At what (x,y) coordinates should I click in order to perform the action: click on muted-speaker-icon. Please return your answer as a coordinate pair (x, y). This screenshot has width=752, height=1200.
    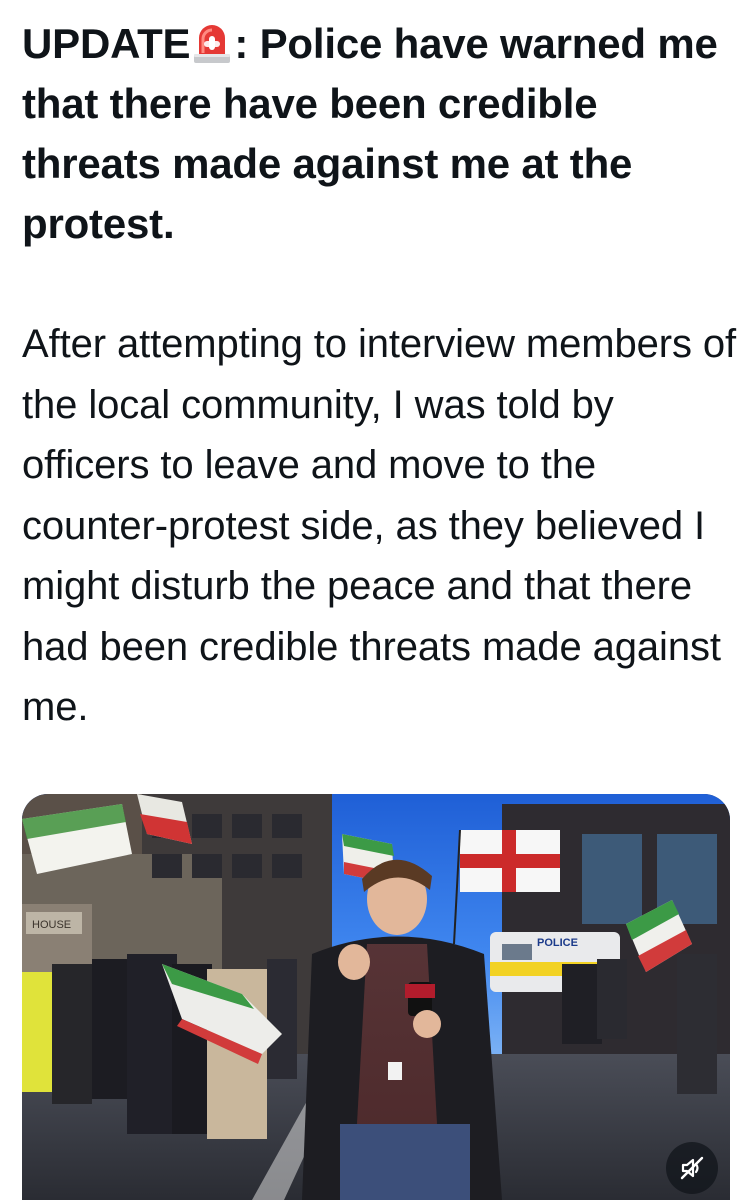
    Looking at the image, I should click on (692, 1168).